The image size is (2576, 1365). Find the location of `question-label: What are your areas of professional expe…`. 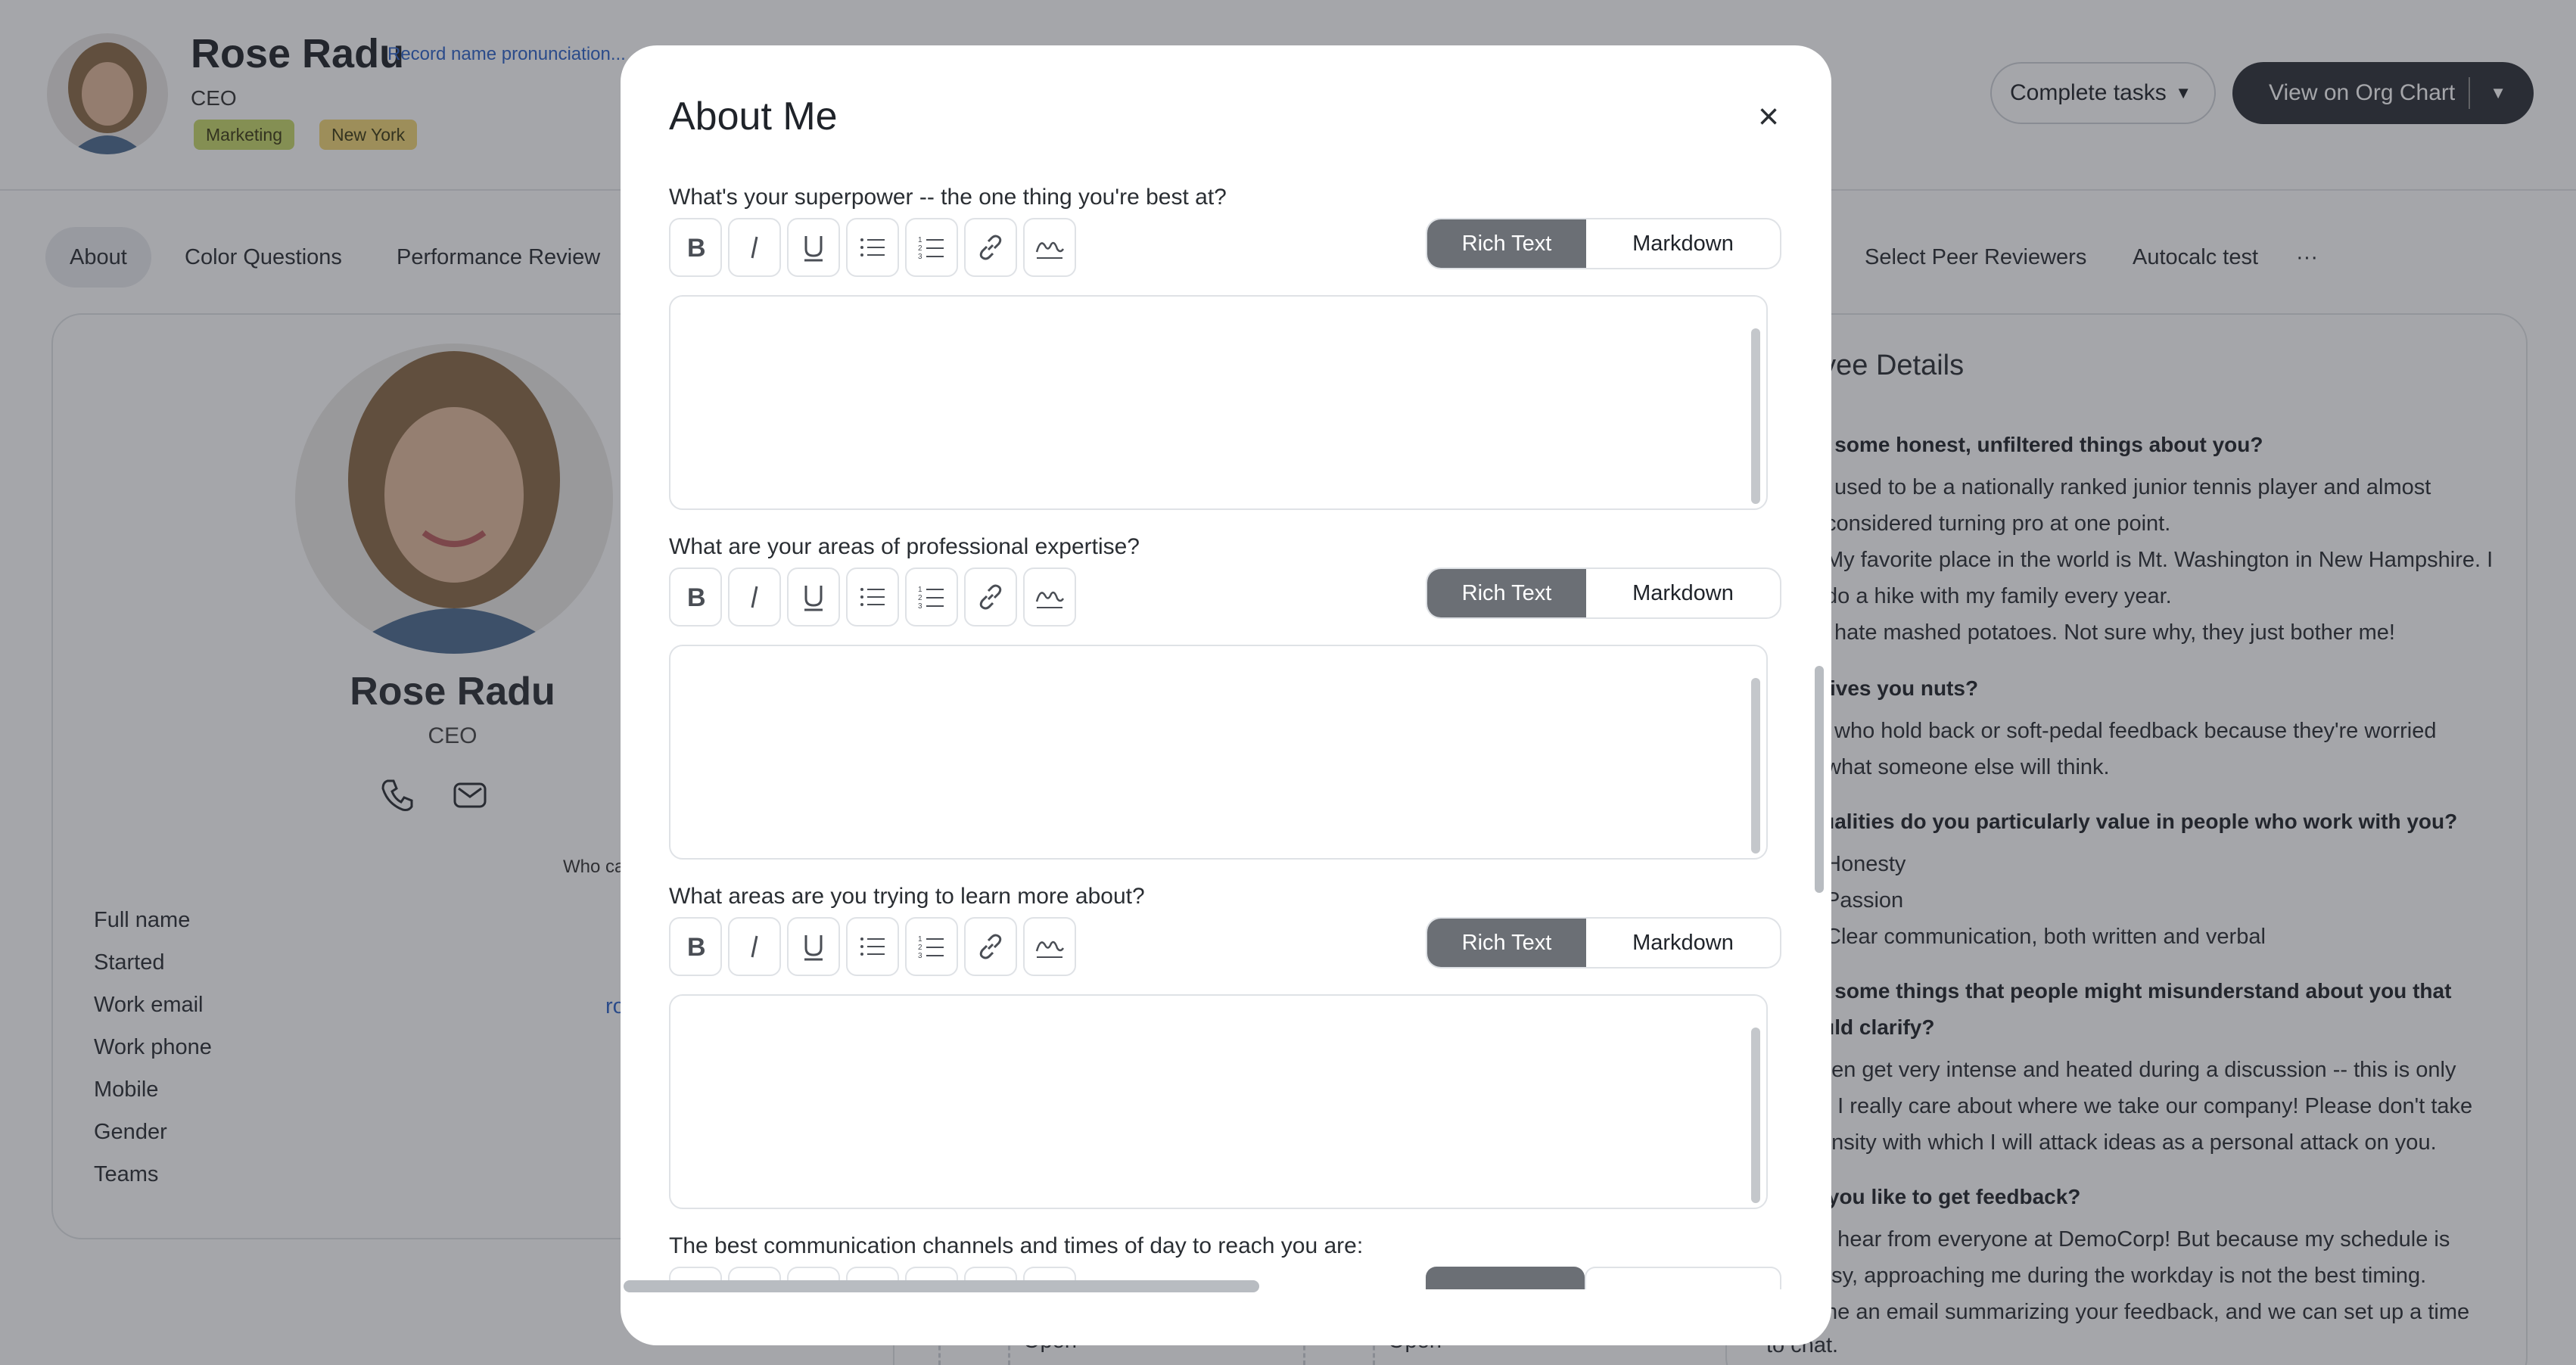

question-label: What are your areas of professional expe… is located at coordinates (905, 546).